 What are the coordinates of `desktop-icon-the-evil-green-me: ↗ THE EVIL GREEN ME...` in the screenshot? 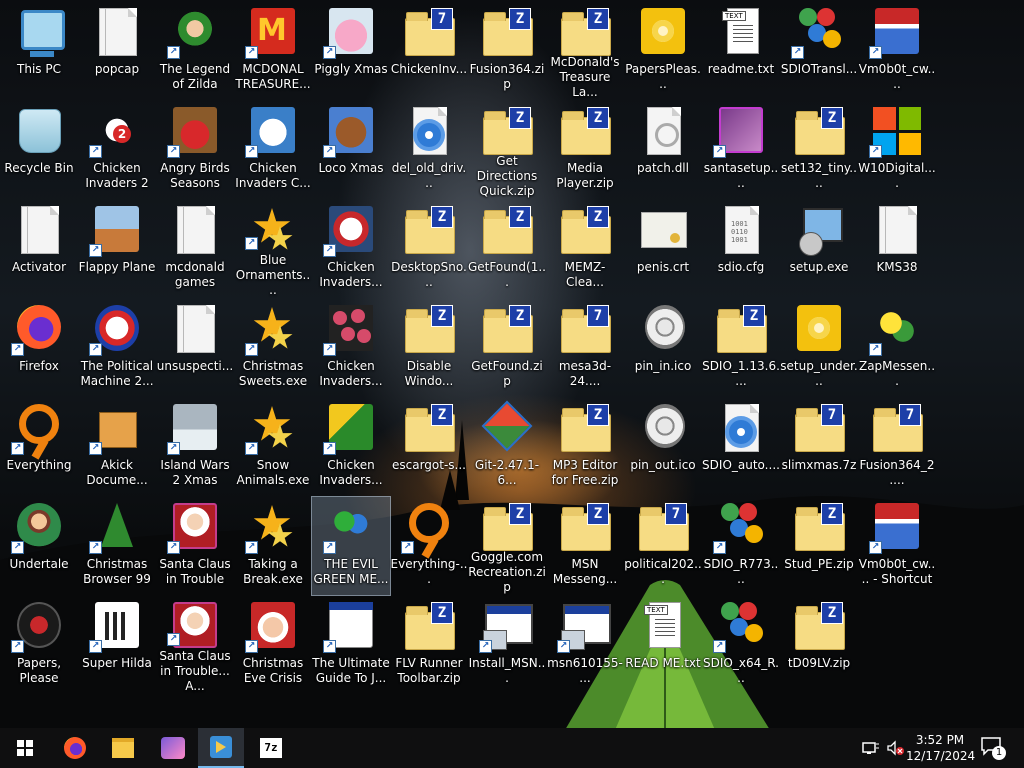 It's located at (351, 546).